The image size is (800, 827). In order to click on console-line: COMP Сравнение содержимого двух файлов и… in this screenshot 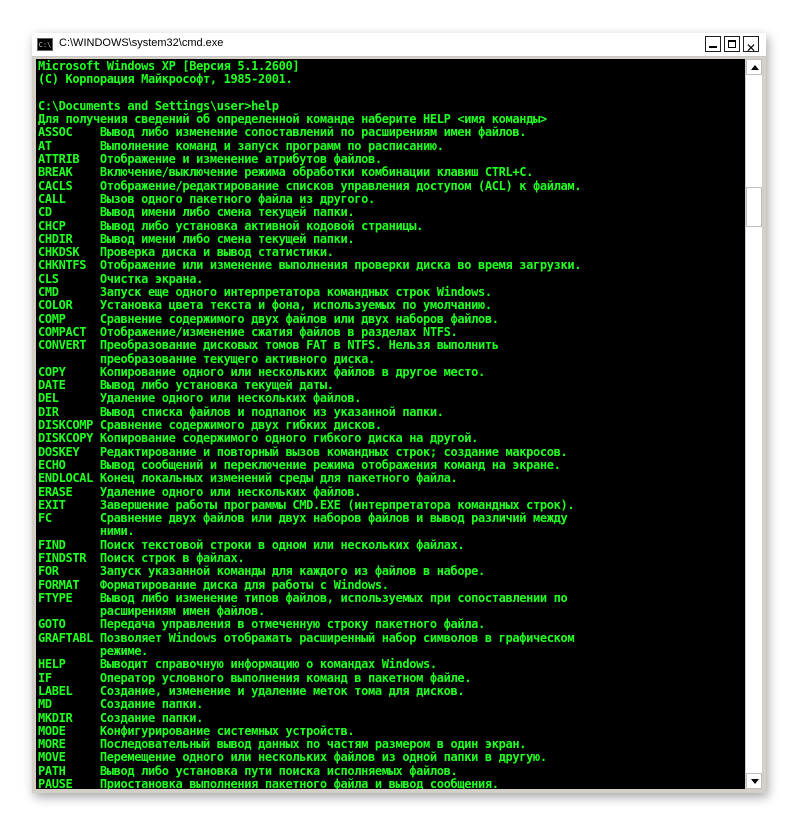, I will do `click(268, 318)`.